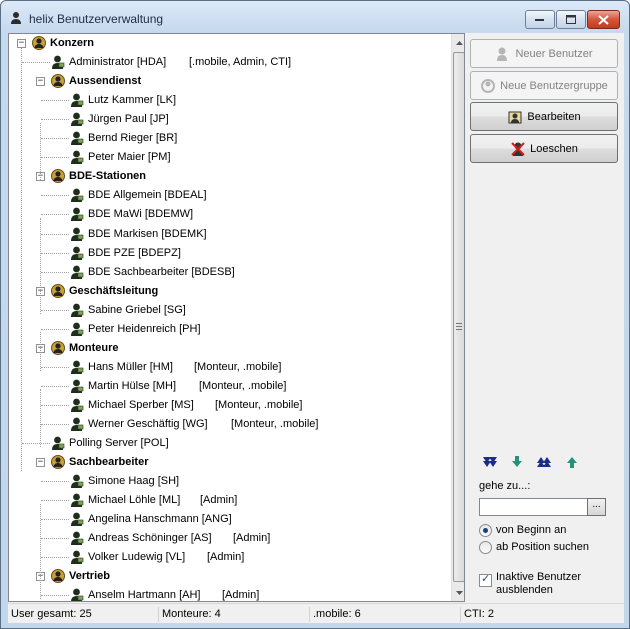 The image size is (630, 629). I want to click on goto-input, so click(534, 507).